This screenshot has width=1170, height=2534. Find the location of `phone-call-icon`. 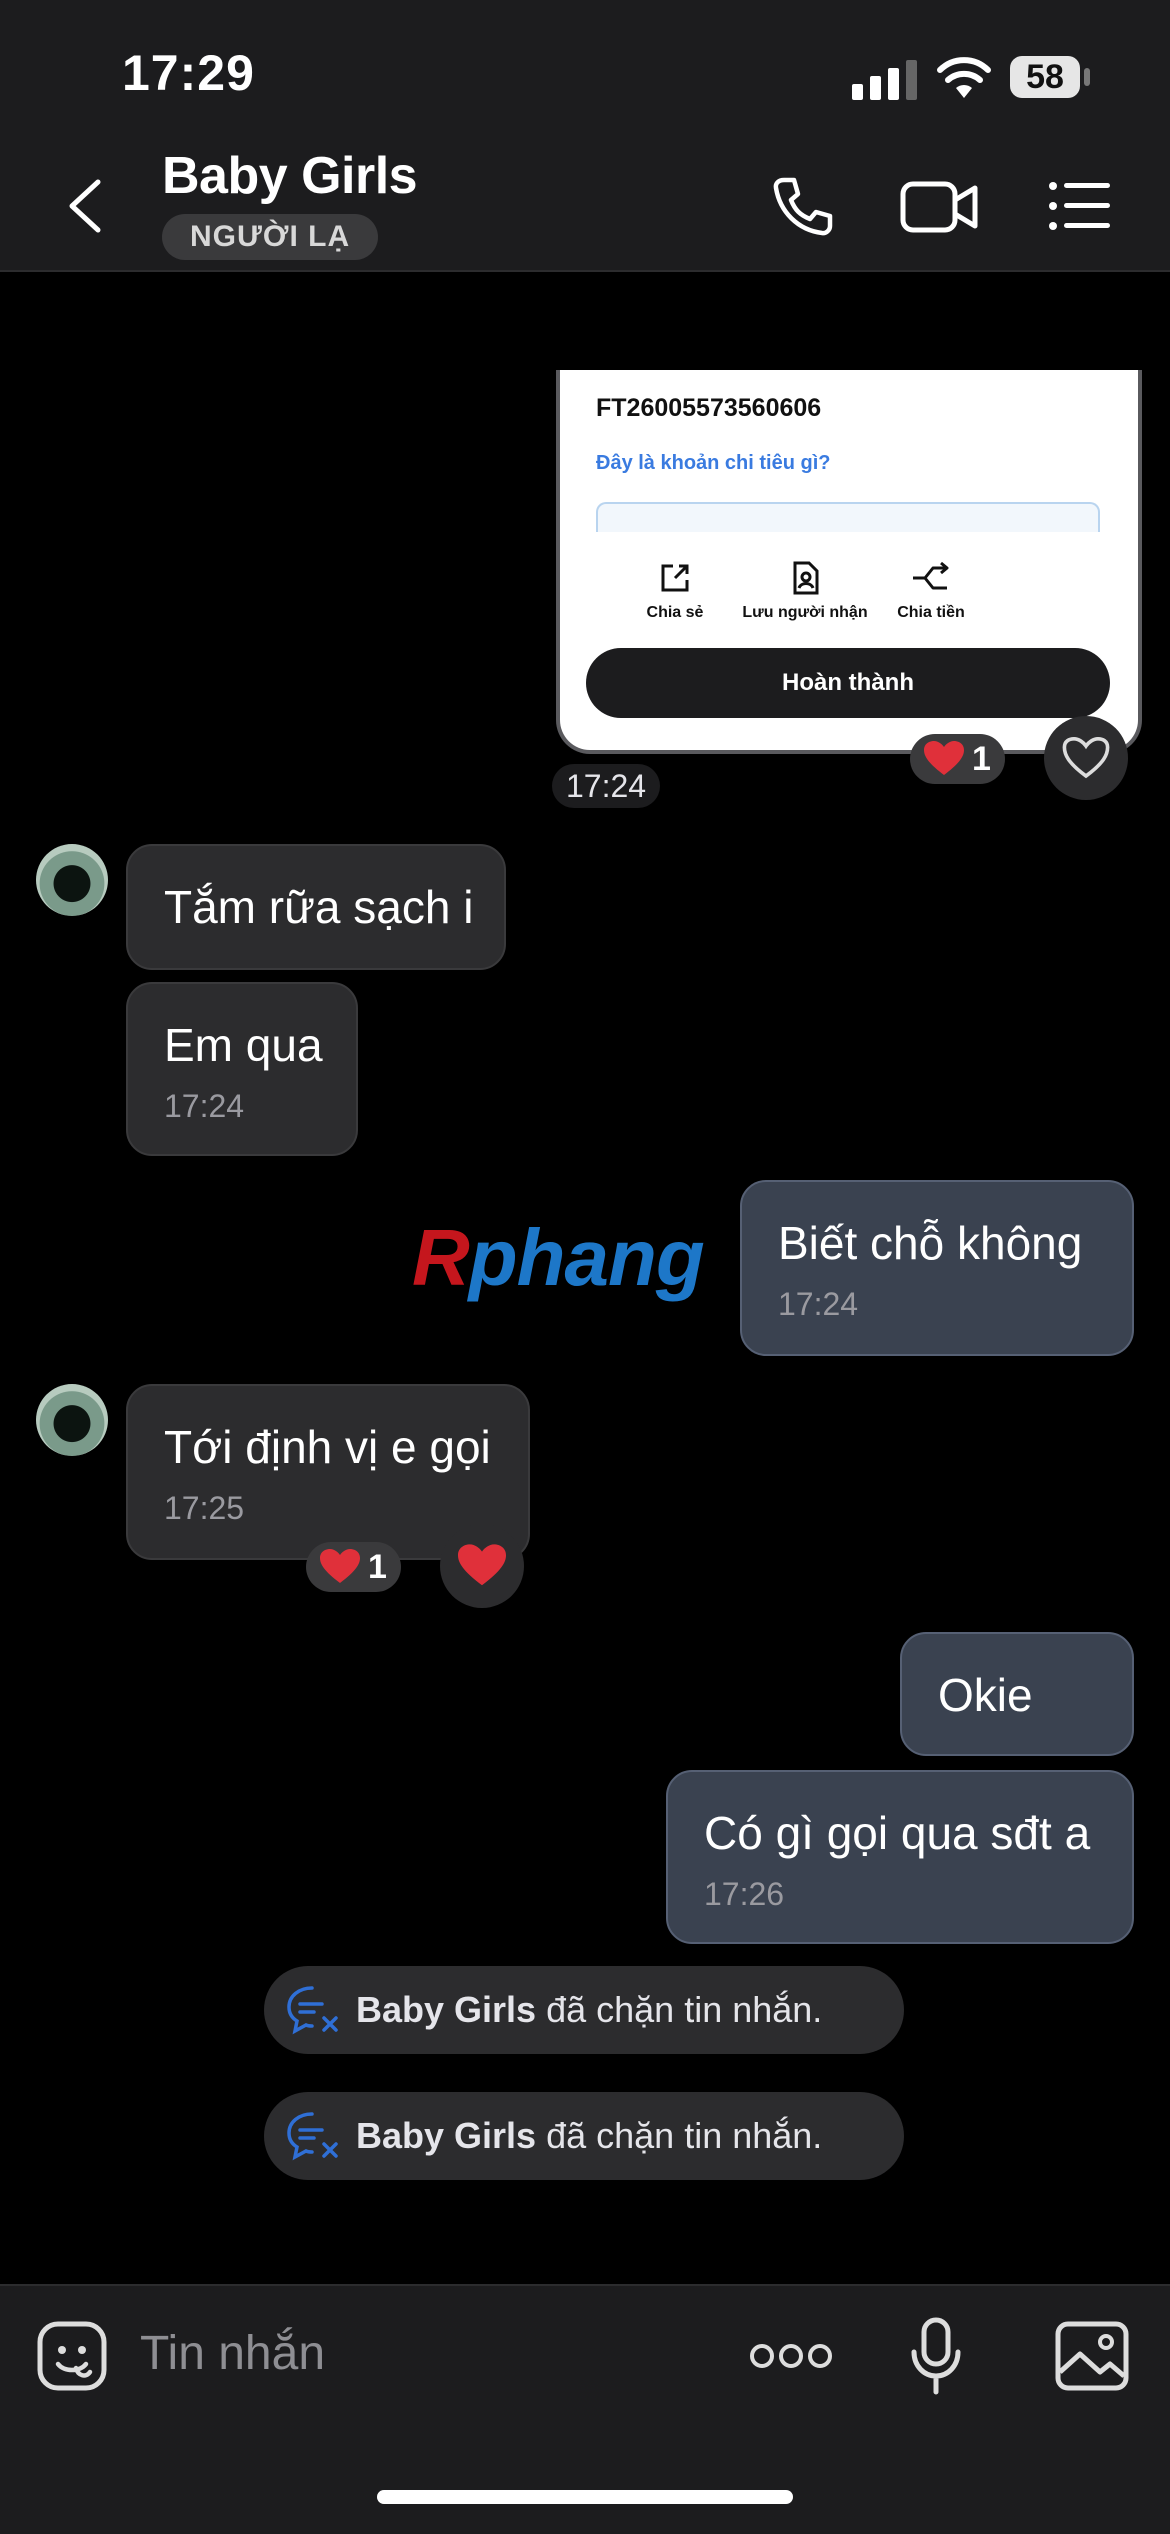

phone-call-icon is located at coordinates (802, 206).